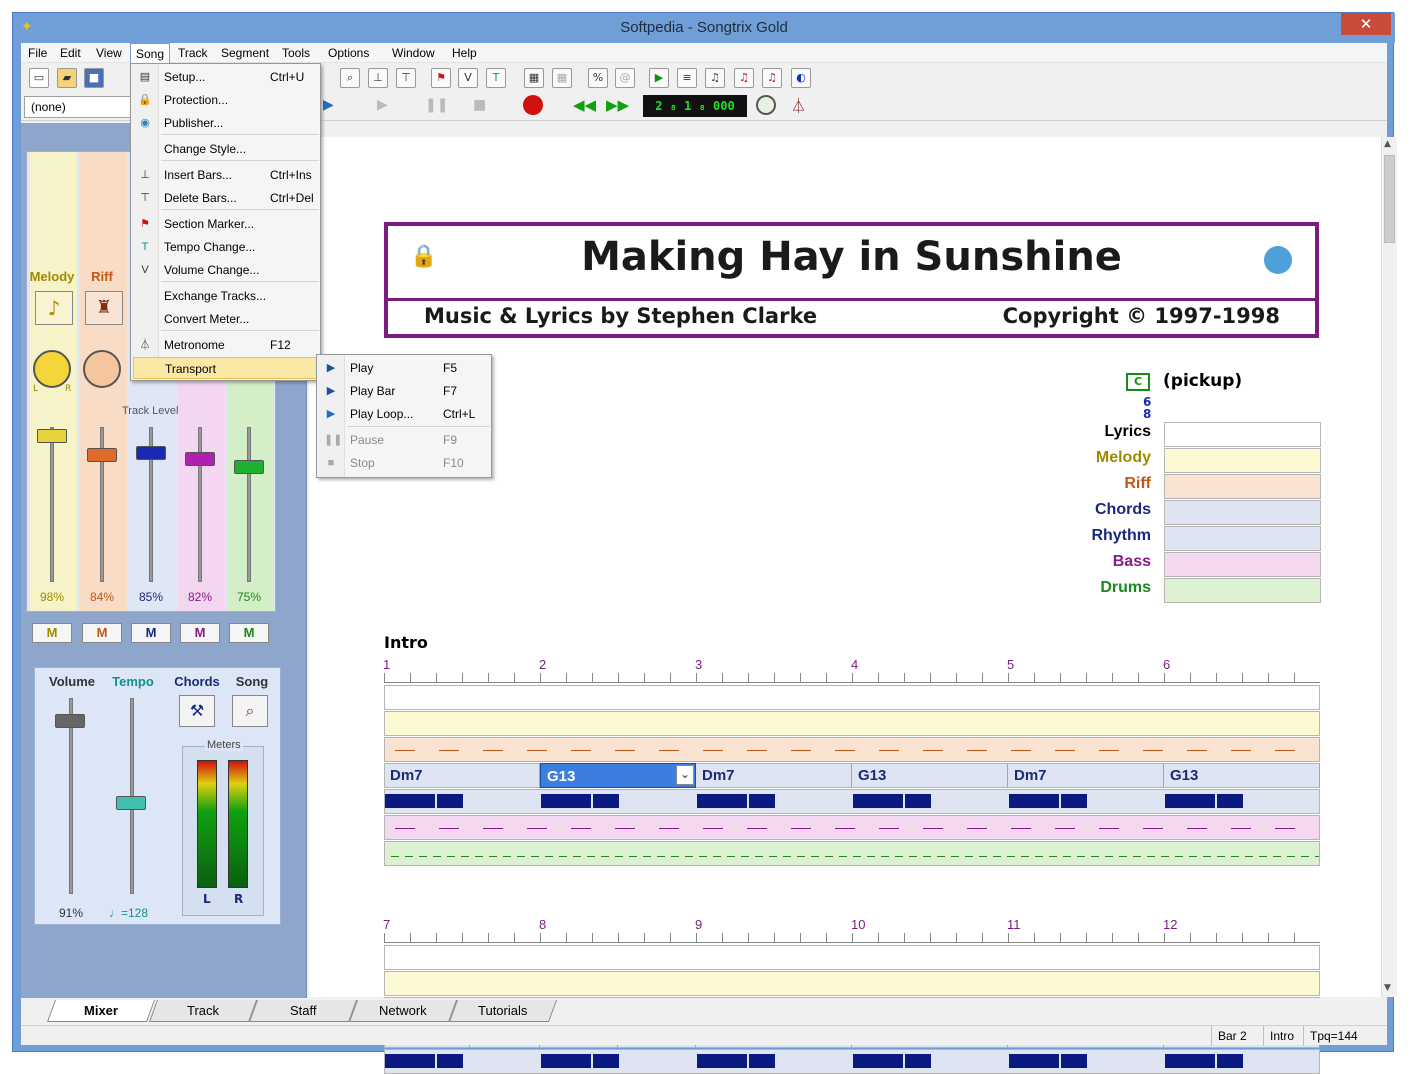 The height and width of the screenshot is (1074, 1414). What do you see at coordinates (441, 78) in the screenshot?
I see `flag-icon: ⚑` at bounding box center [441, 78].